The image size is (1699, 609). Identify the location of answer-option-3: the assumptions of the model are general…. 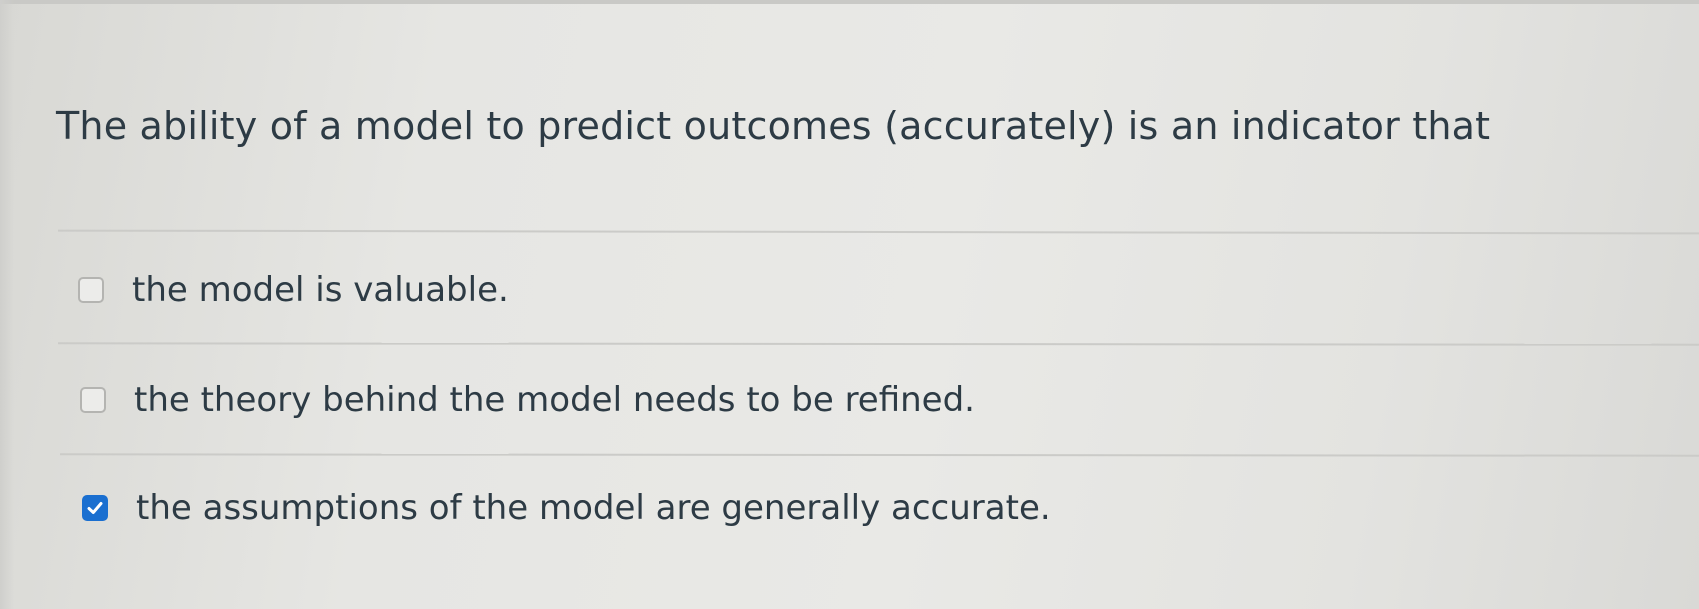
(566, 508).